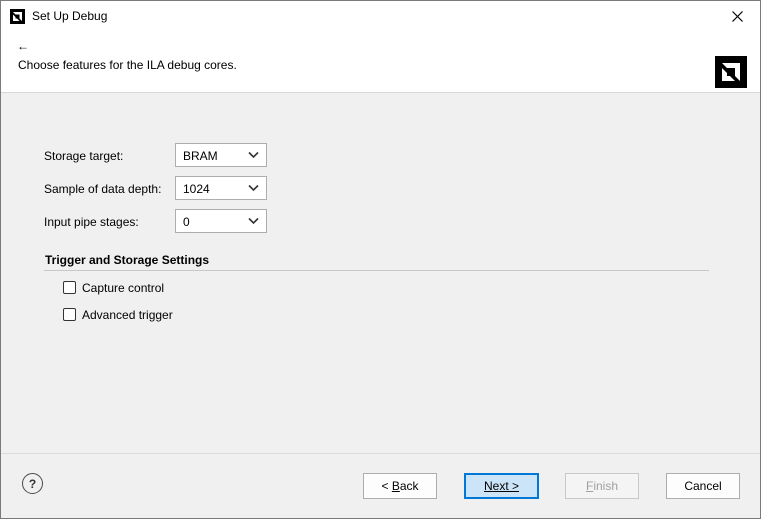 The height and width of the screenshot is (519, 761). I want to click on cancel-button-label: Cancel, so click(703, 486).